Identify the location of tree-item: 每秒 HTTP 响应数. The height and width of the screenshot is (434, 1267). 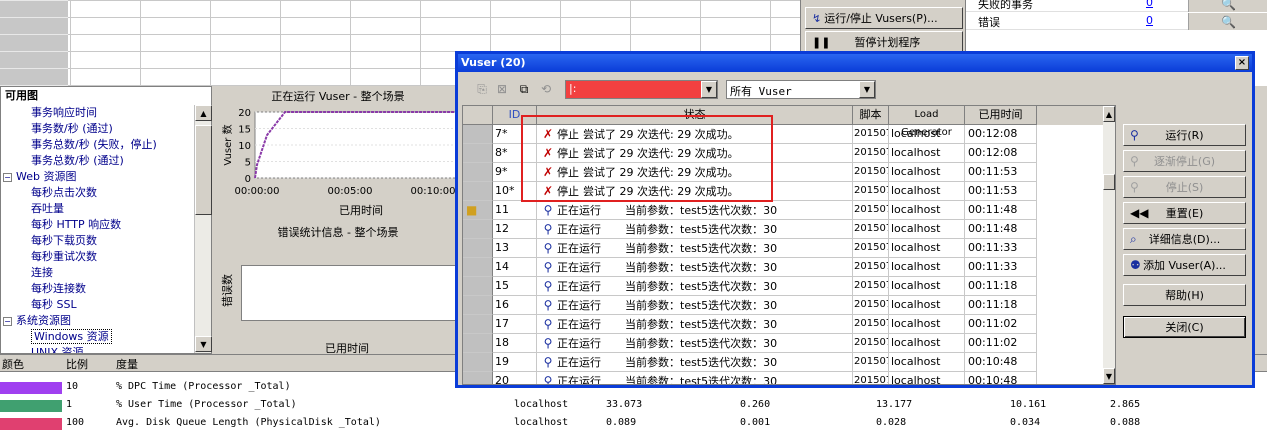
(97, 225).